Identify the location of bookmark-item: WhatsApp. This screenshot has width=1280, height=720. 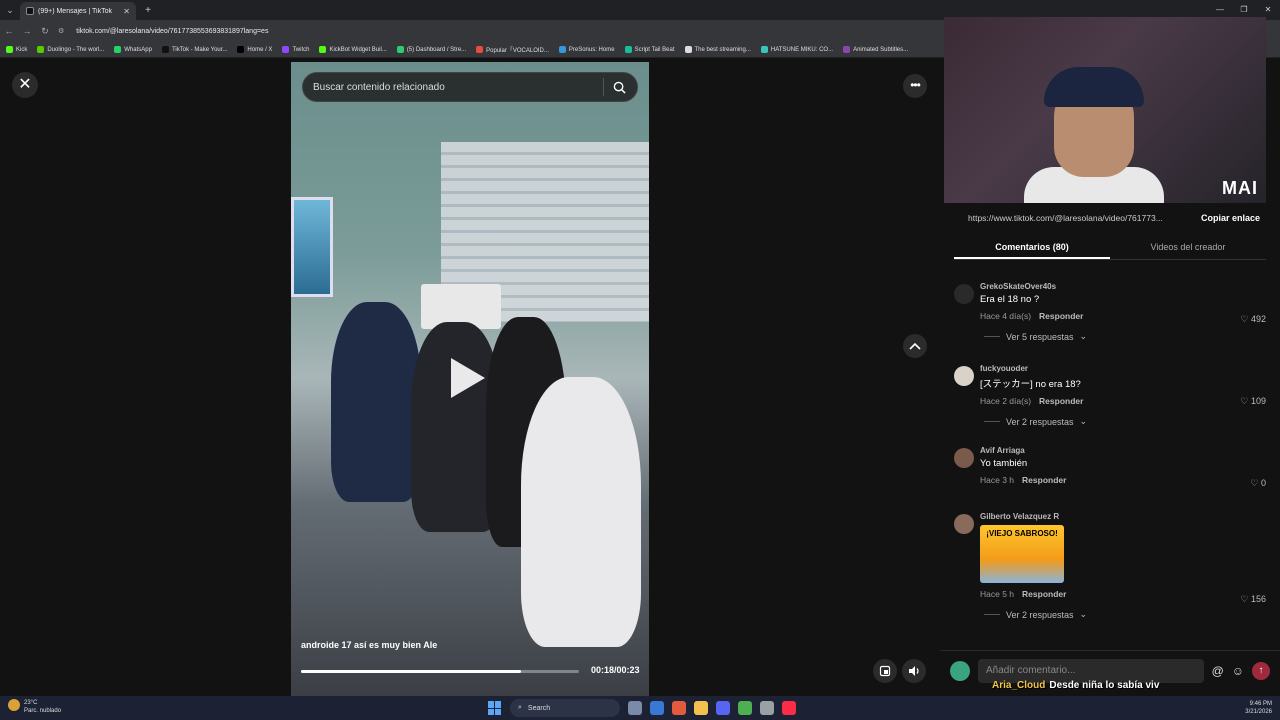
(133, 49).